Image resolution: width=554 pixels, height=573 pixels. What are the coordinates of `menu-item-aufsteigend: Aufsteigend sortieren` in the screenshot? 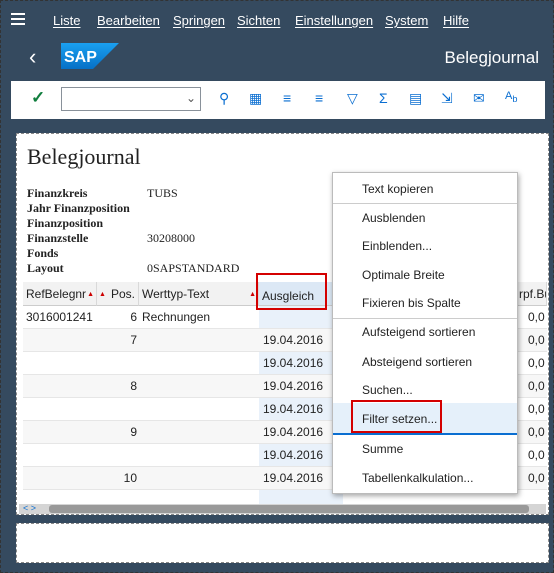 It's located at (418, 332).